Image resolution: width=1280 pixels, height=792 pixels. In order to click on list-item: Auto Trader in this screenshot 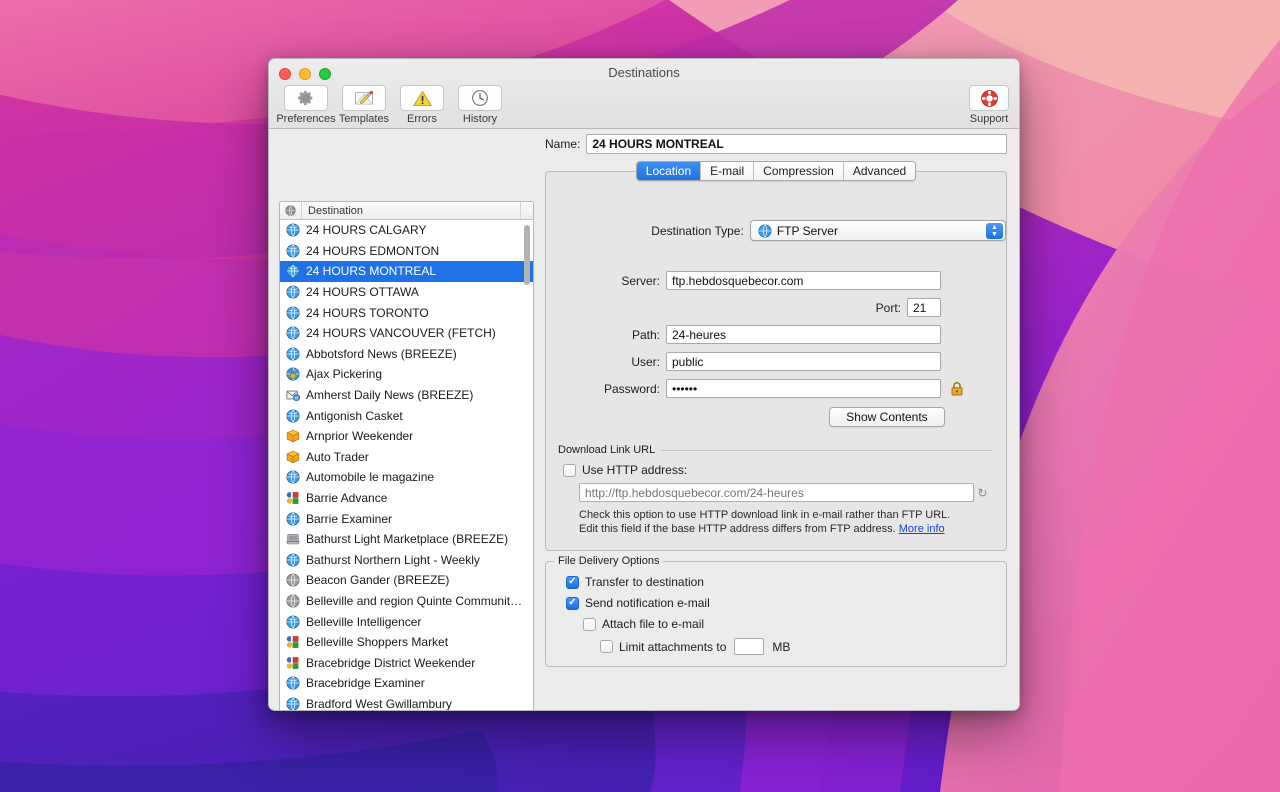, I will do `click(406, 457)`.